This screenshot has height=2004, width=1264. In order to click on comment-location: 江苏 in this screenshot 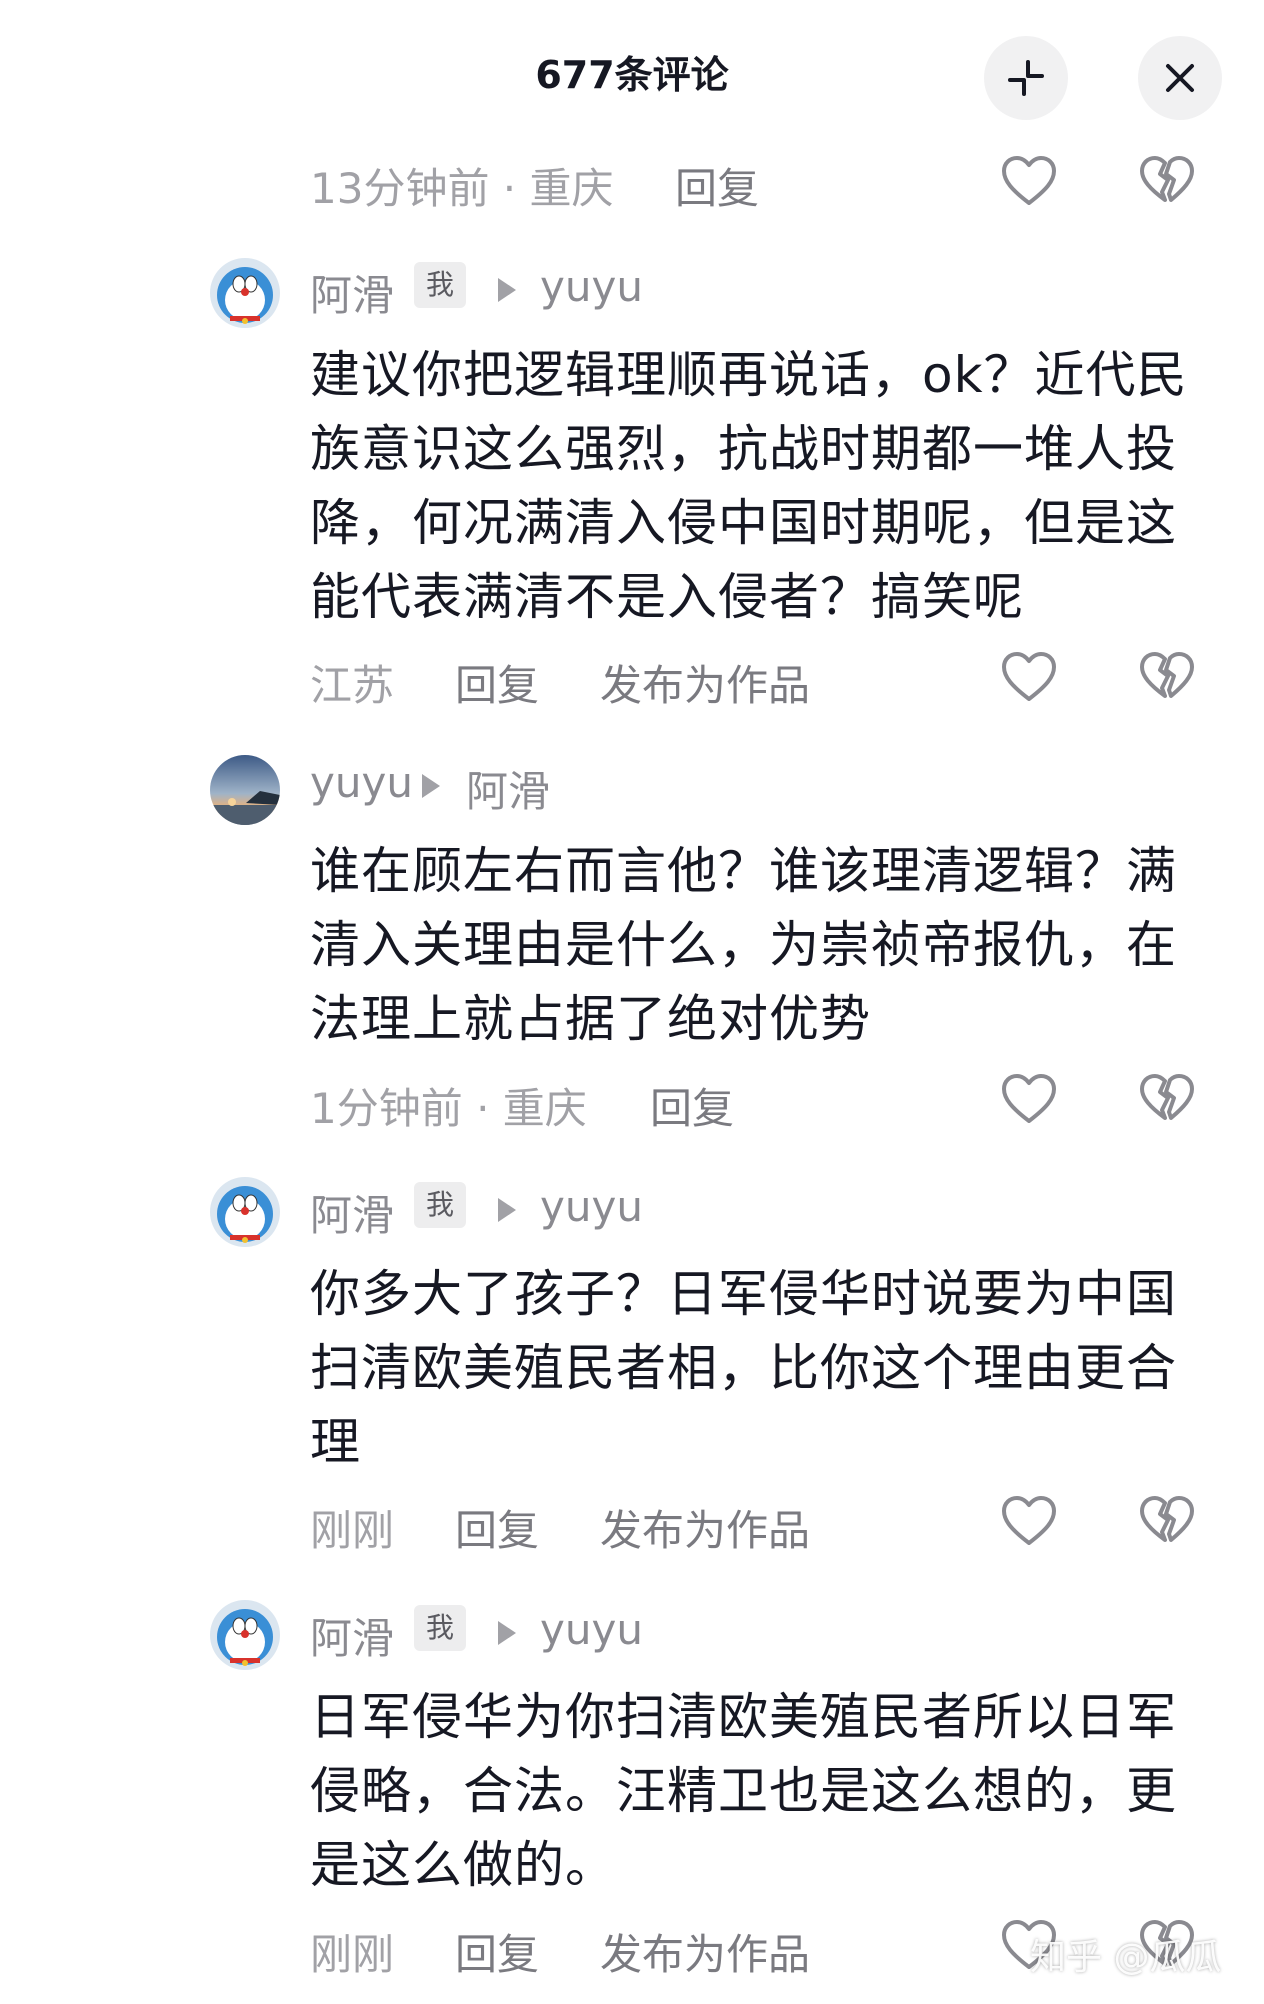, I will do `click(352, 685)`.